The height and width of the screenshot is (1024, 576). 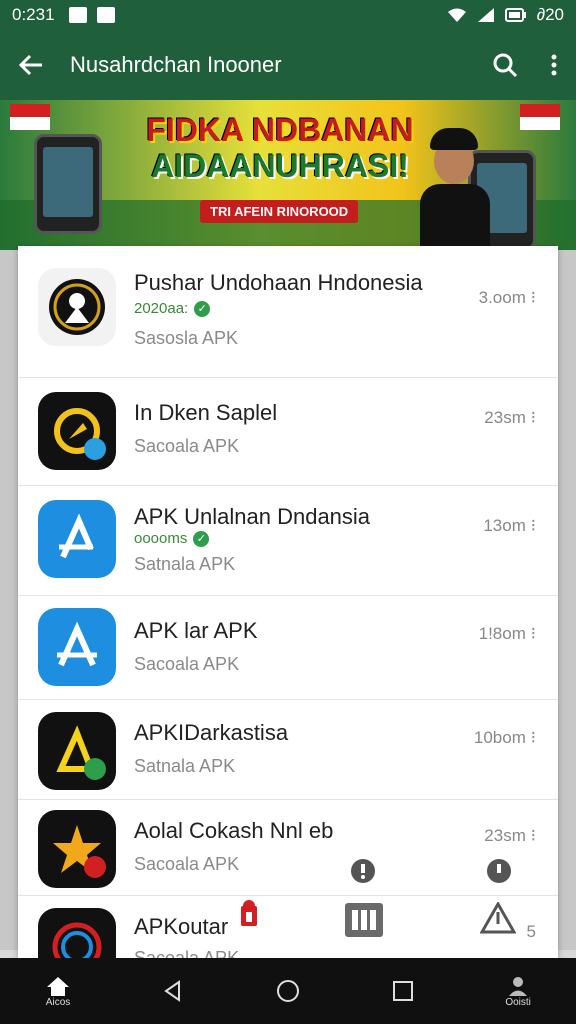 What do you see at coordinates (31, 65) in the screenshot?
I see `back-arrow-icon` at bounding box center [31, 65].